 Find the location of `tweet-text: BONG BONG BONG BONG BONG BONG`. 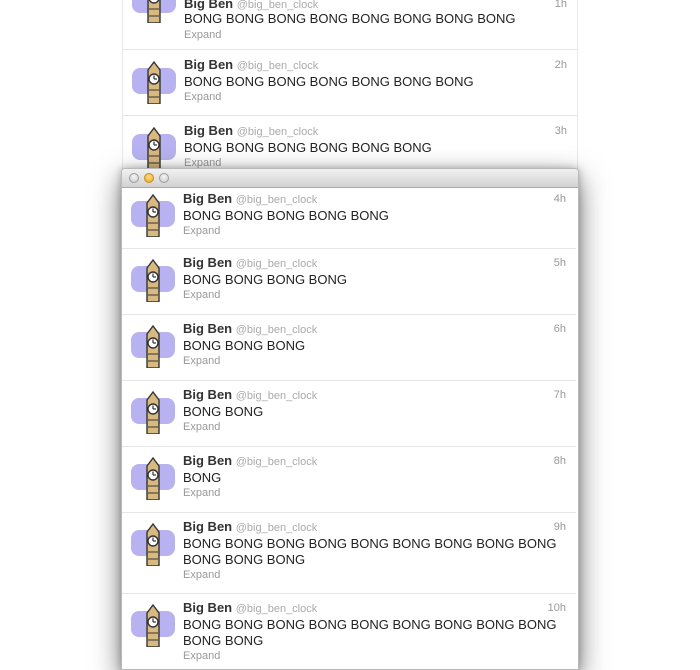

tweet-text: BONG BONG BONG BONG BONG BONG is located at coordinates (308, 147).